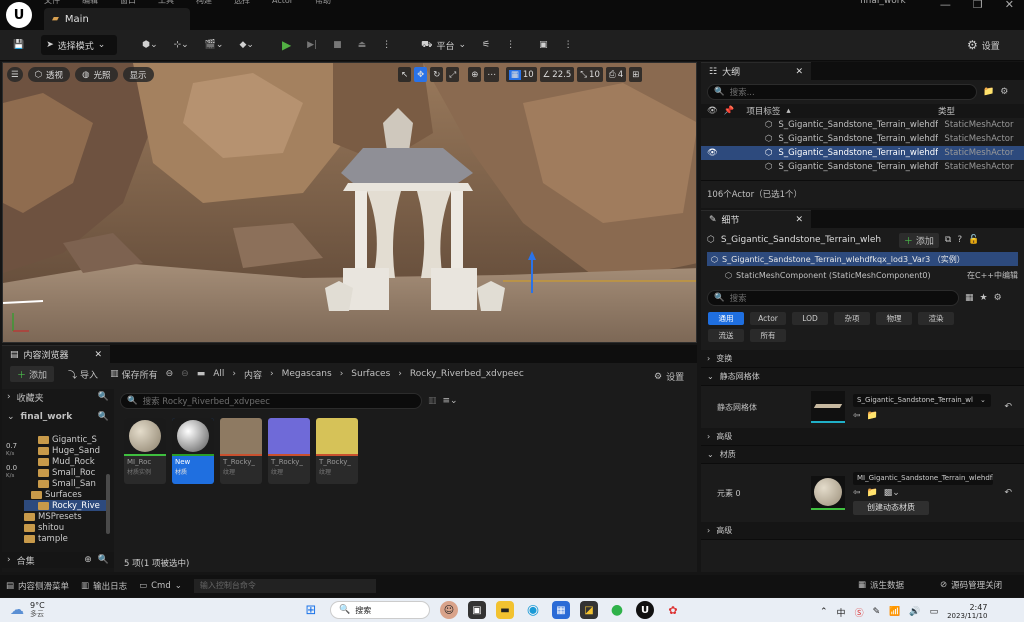 Image resolution: width=1024 pixels, height=622 pixels. I want to click on grid-snap-toggle: ▦ 10, so click(521, 74).